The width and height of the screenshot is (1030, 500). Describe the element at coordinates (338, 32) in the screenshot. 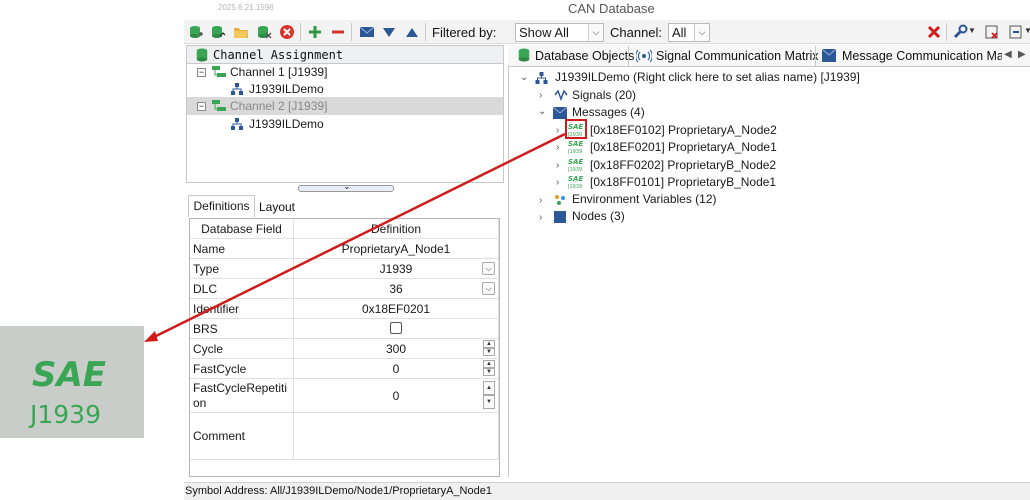

I see `remove-icon` at that location.